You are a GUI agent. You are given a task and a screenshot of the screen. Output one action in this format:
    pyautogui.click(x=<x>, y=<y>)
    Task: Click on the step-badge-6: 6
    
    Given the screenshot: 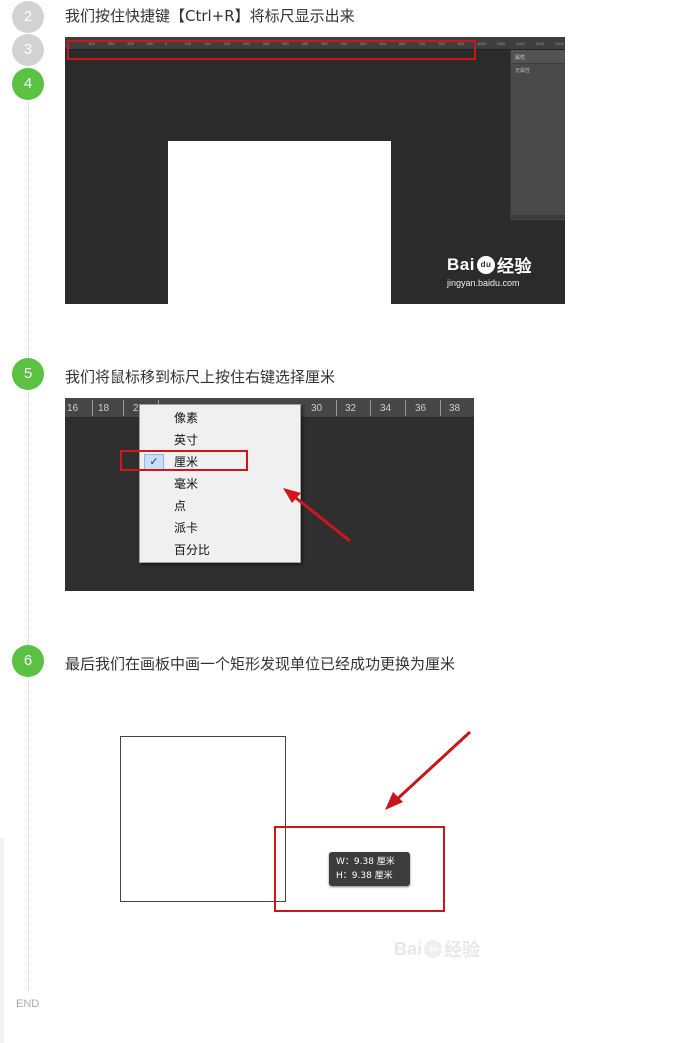 What is the action you would take?
    pyautogui.click(x=28, y=661)
    